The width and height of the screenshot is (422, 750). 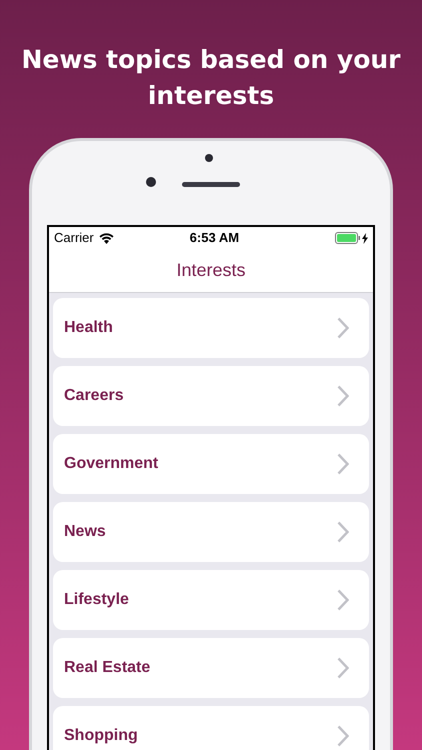 What do you see at coordinates (211, 78) in the screenshot?
I see `headline: News topics based on your interests` at bounding box center [211, 78].